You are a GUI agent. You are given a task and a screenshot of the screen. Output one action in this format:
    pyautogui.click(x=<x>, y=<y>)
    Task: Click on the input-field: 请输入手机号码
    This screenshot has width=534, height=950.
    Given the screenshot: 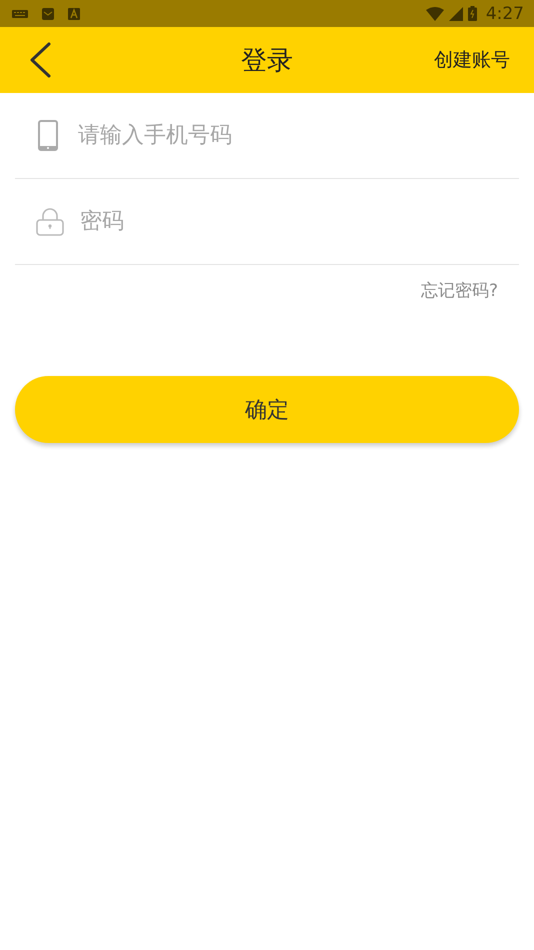 What is the action you would take?
    pyautogui.click(x=298, y=135)
    